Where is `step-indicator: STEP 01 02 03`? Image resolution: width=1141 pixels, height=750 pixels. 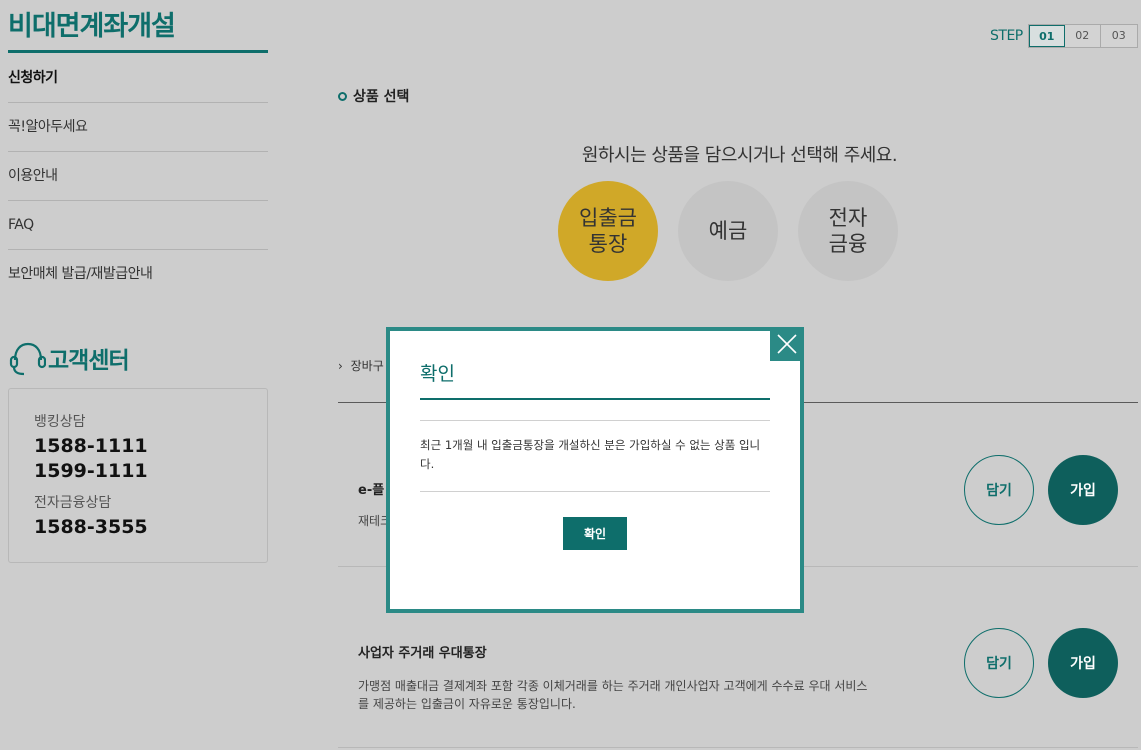
step-indicator: STEP 01 02 03 is located at coordinates (1064, 36).